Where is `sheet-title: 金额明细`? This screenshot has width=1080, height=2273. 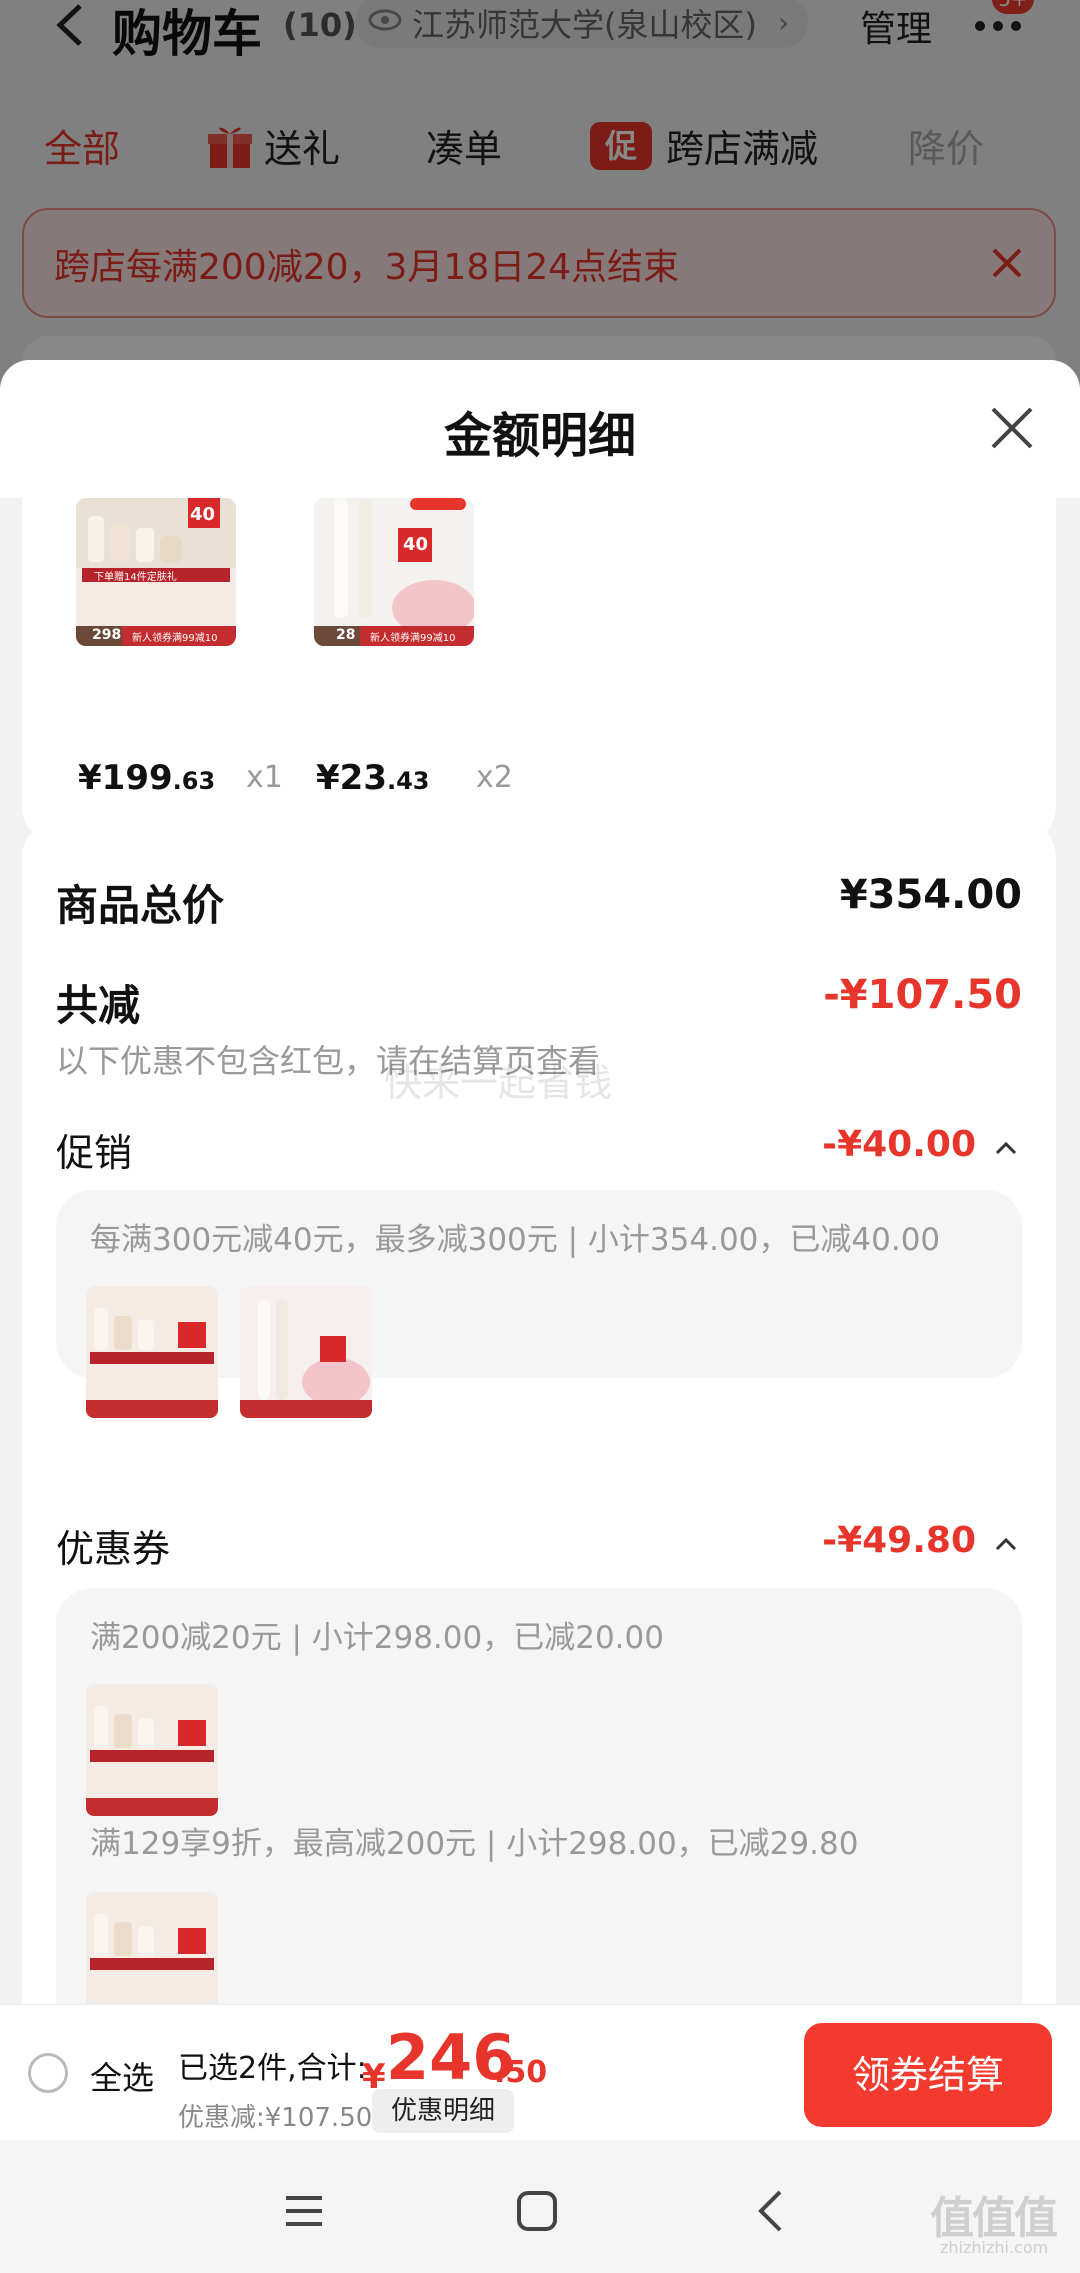
sheet-title: 金额明细 is located at coordinates (539, 436).